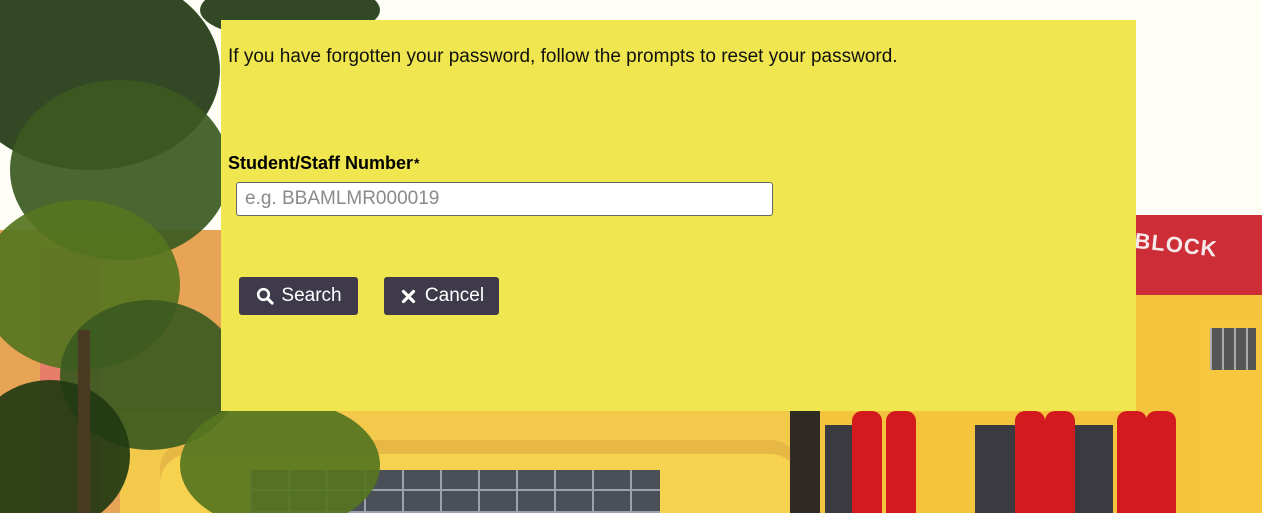  I want to click on cancel-button: Cancel, so click(441, 296).